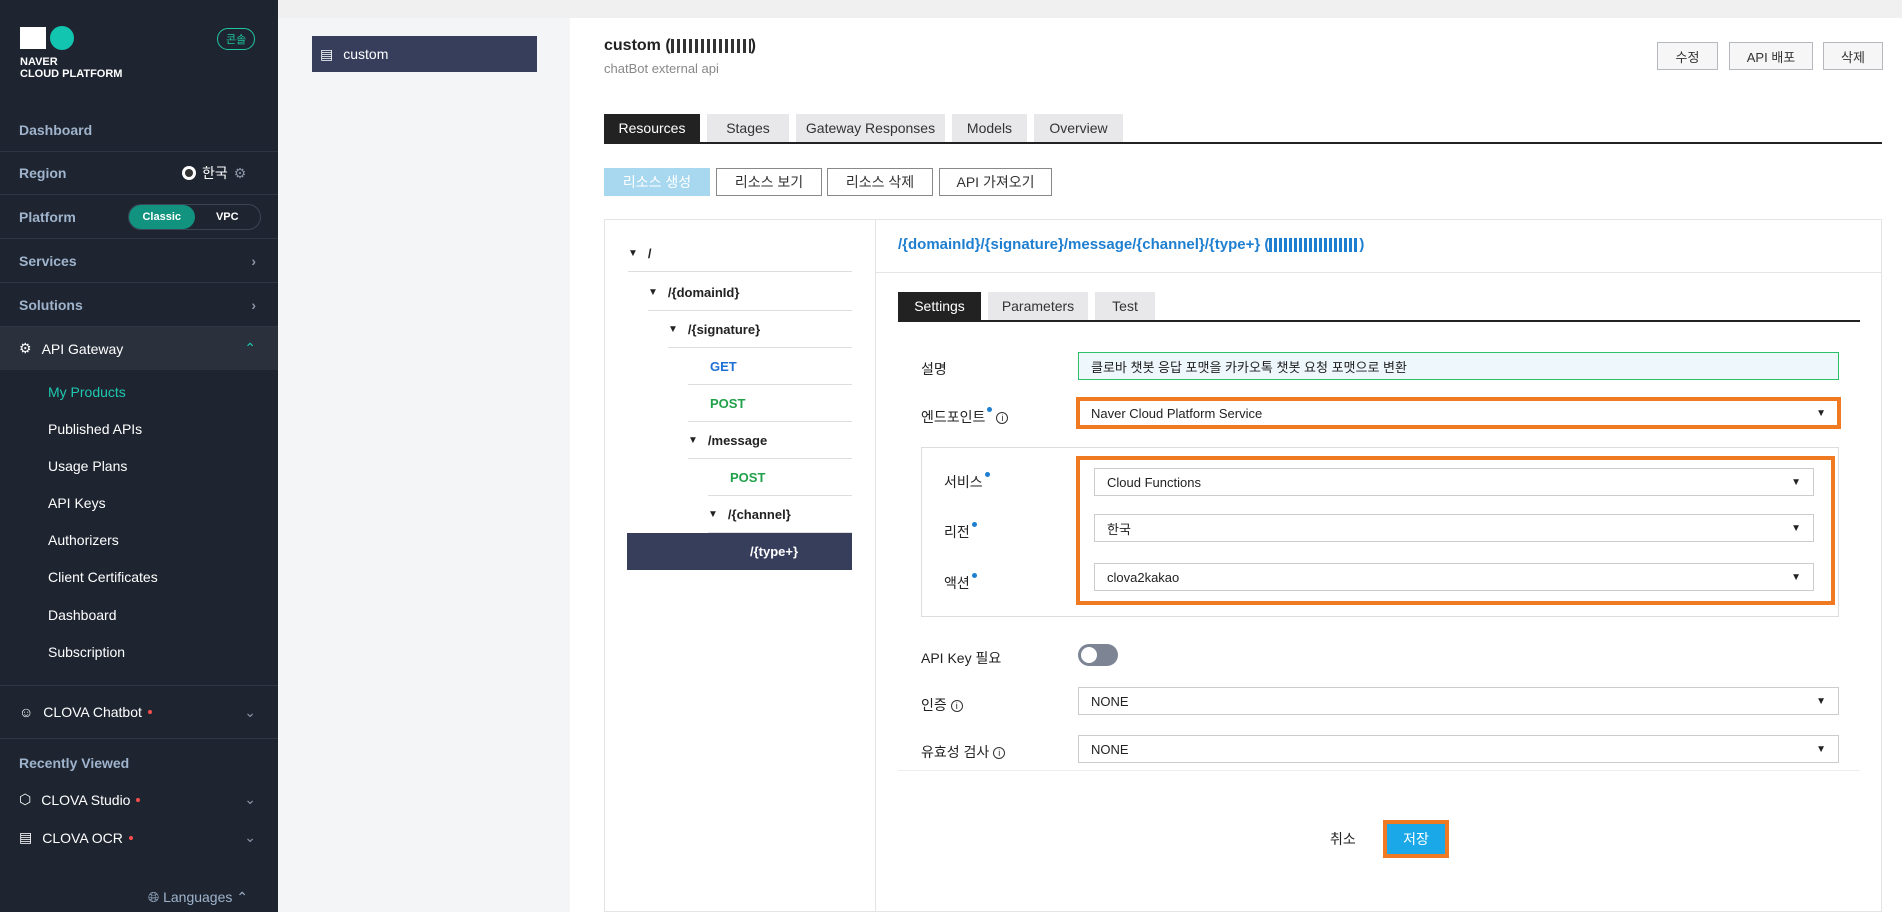 Image resolution: width=1902 pixels, height=912 pixels. I want to click on naver-cloud-logo: NAVER CLOUD PLATFORM, so click(80, 53).